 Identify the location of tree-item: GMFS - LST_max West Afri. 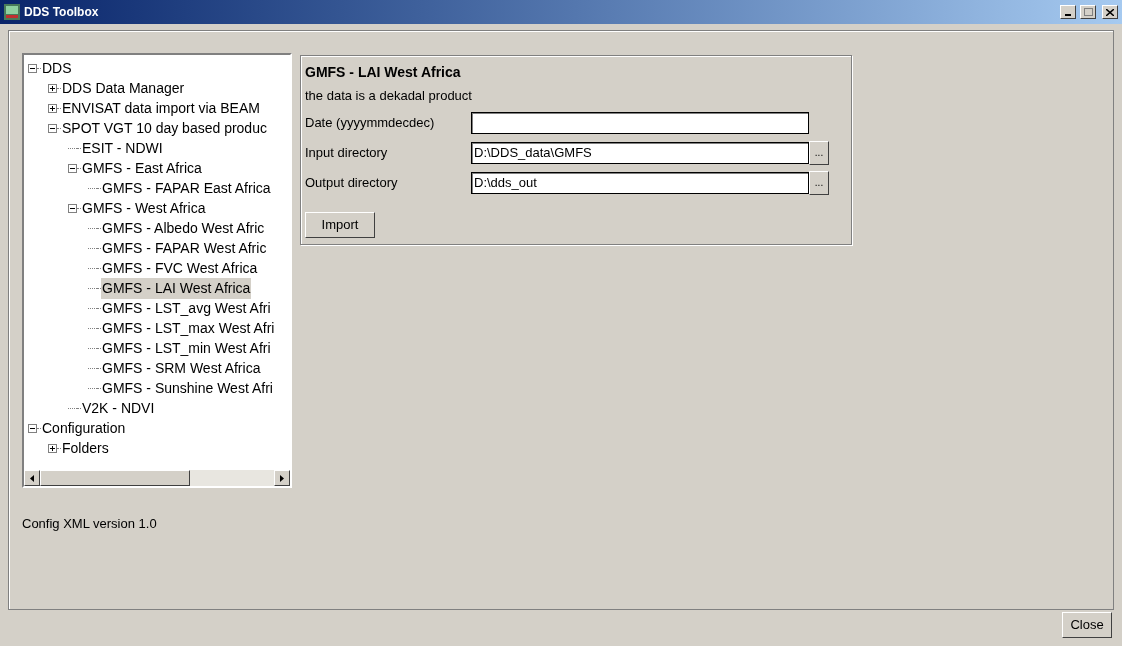
(188, 328).